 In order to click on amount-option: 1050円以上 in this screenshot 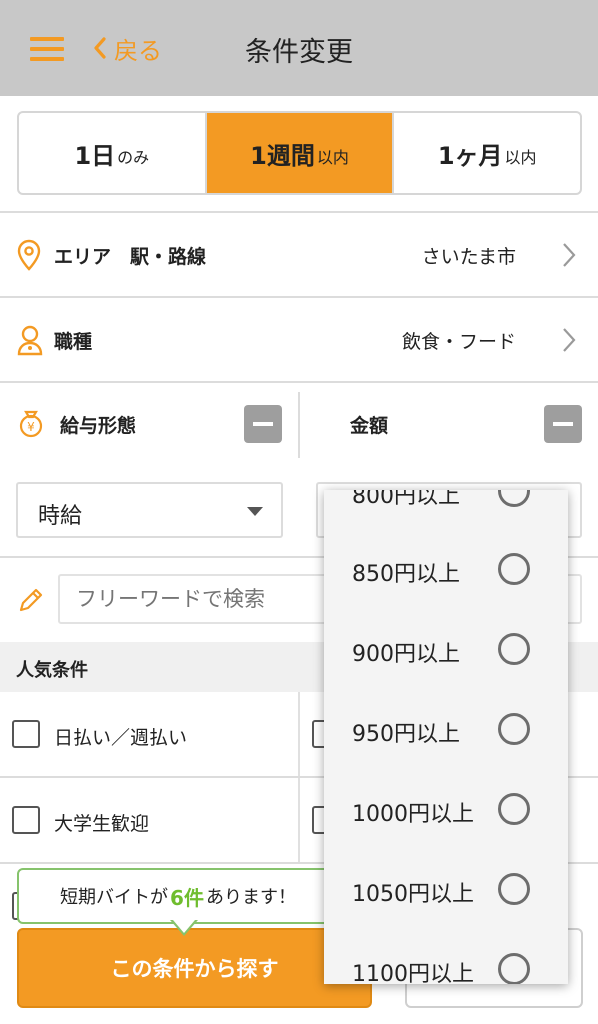, I will do `click(446, 890)`.